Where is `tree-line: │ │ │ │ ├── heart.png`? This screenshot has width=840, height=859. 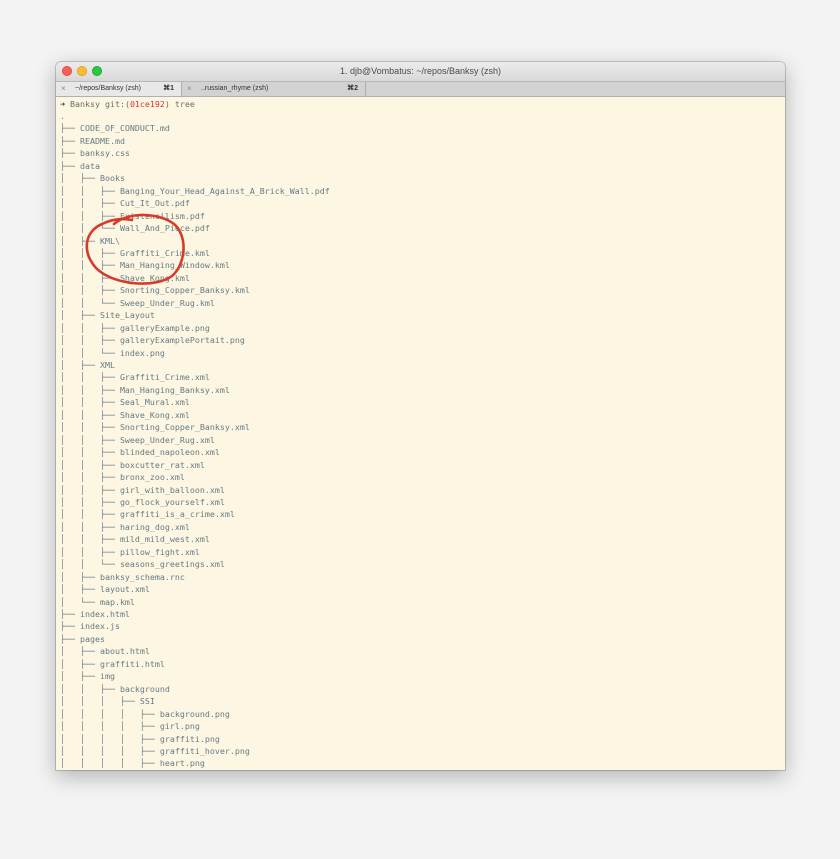
tree-line: │ │ │ │ ├── heart.png is located at coordinates (132, 763).